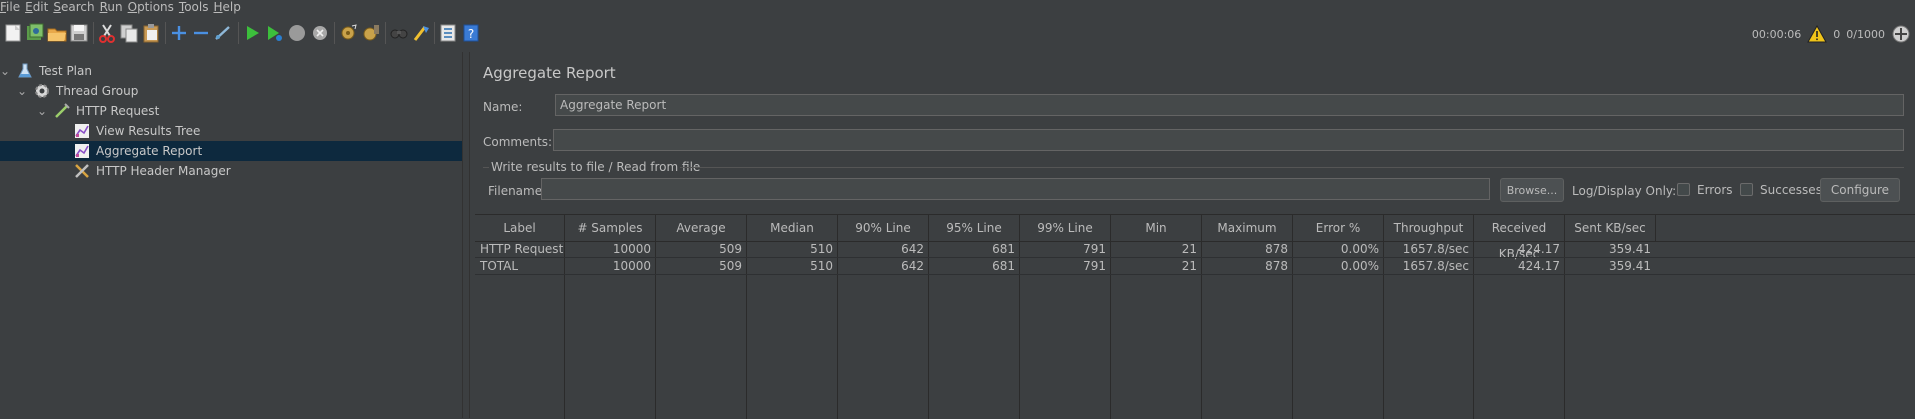 This screenshot has height=419, width=1915. What do you see at coordinates (1359, 249) in the screenshot?
I see `table-cell: 0.00%` at bounding box center [1359, 249].